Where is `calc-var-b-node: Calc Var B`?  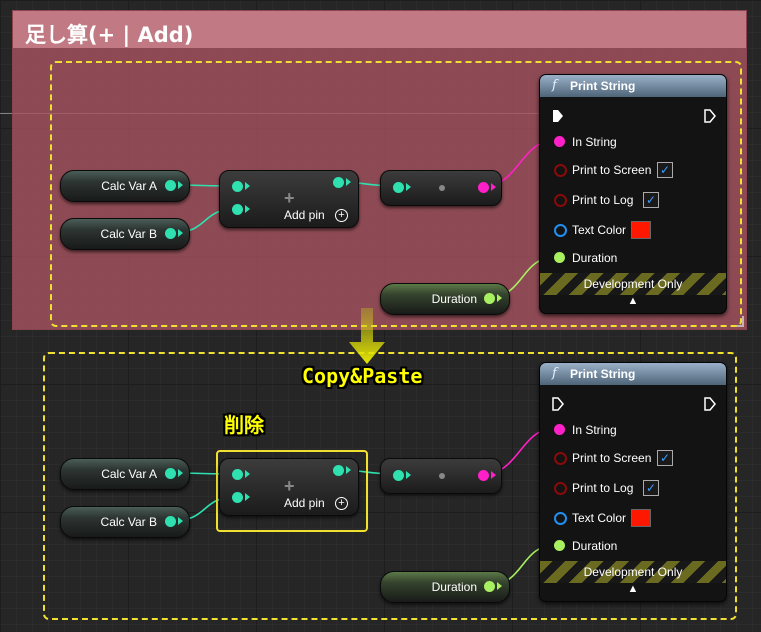
calc-var-b-node: Calc Var B is located at coordinates (125, 234).